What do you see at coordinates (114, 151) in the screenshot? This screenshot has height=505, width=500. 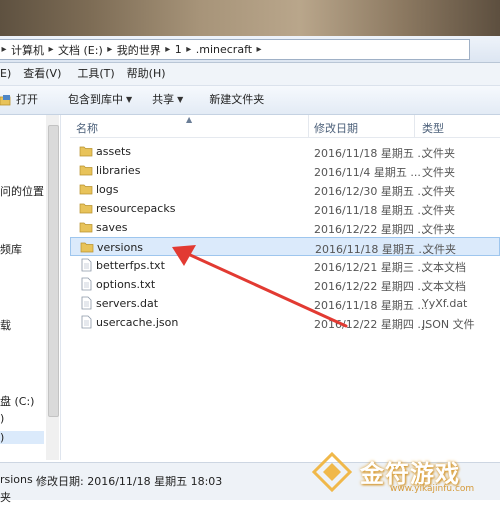 I see `file-name: assets` at bounding box center [114, 151].